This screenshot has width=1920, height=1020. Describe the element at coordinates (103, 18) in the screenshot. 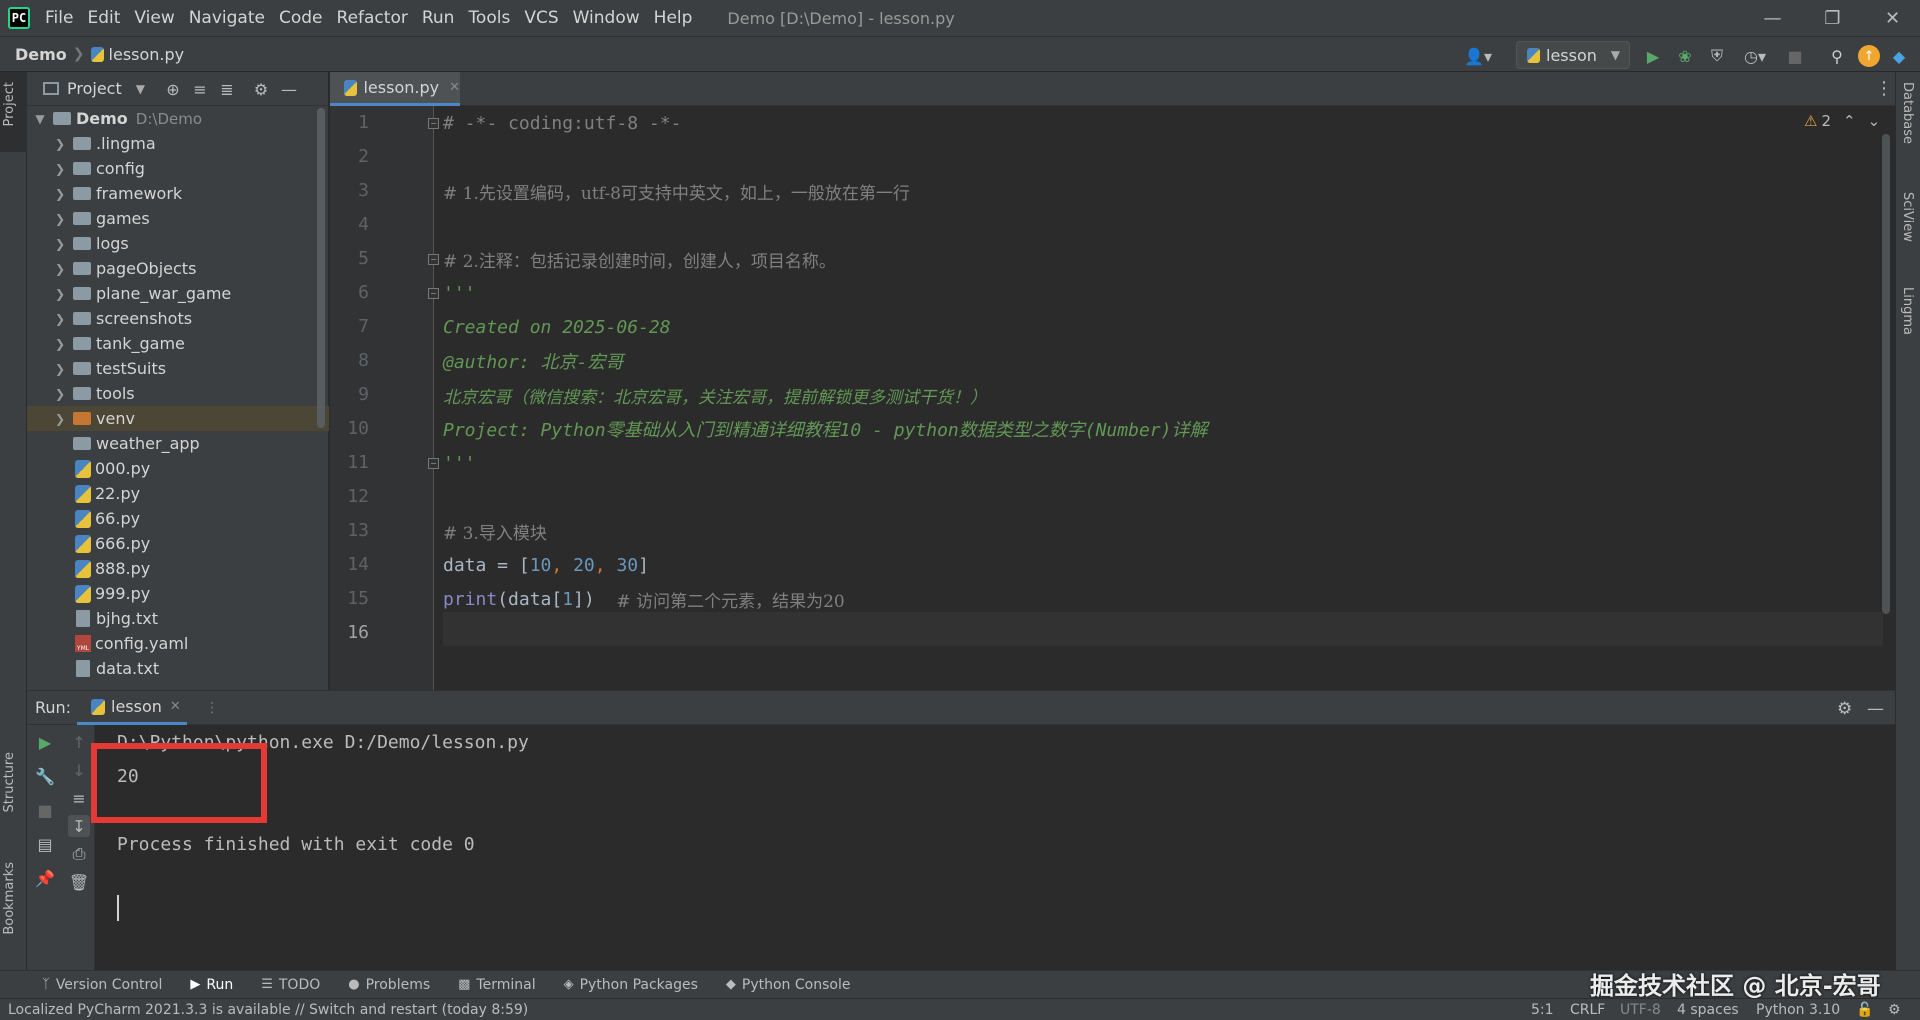

I see `menu-edit: Edit` at that location.